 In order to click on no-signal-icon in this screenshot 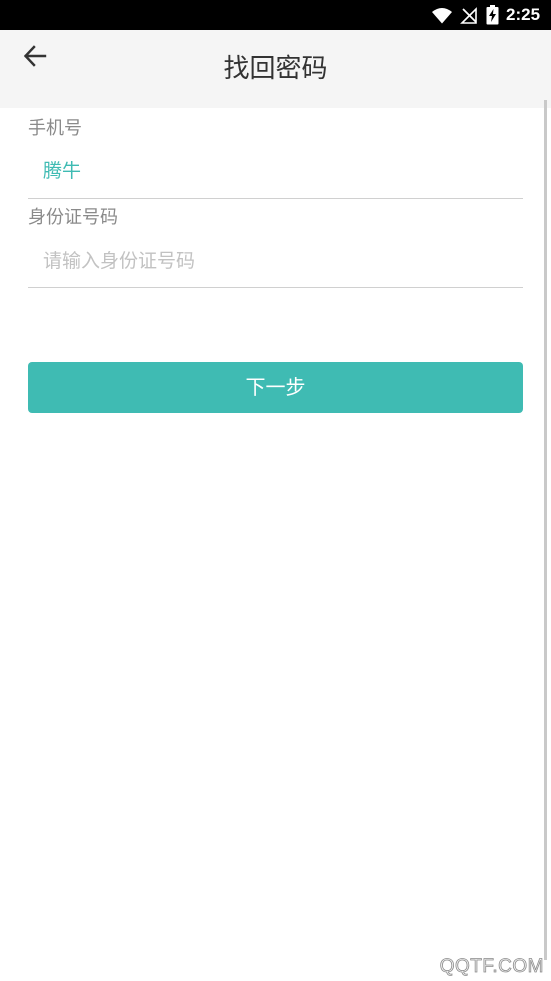, I will do `click(469, 15)`.